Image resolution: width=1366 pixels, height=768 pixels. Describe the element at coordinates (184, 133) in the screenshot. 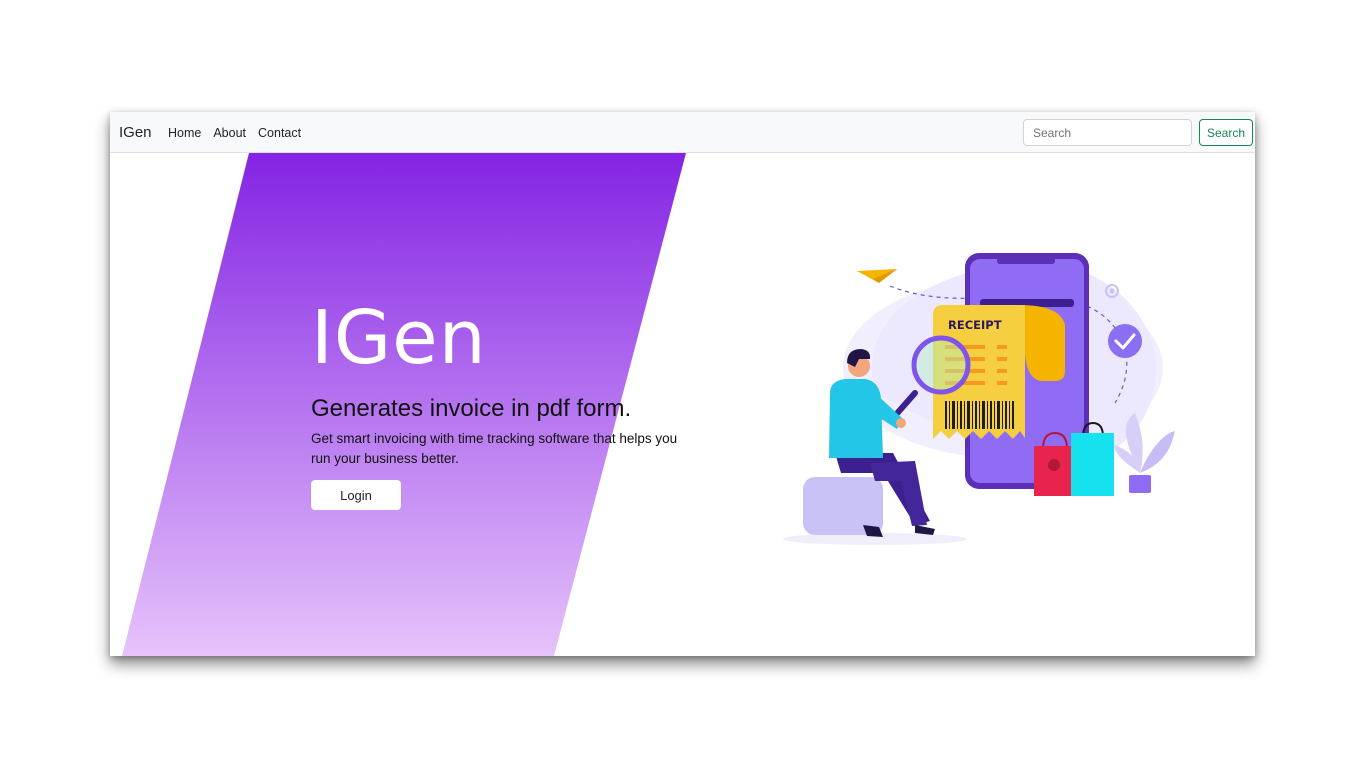

I see `nav-link-home: Home` at that location.